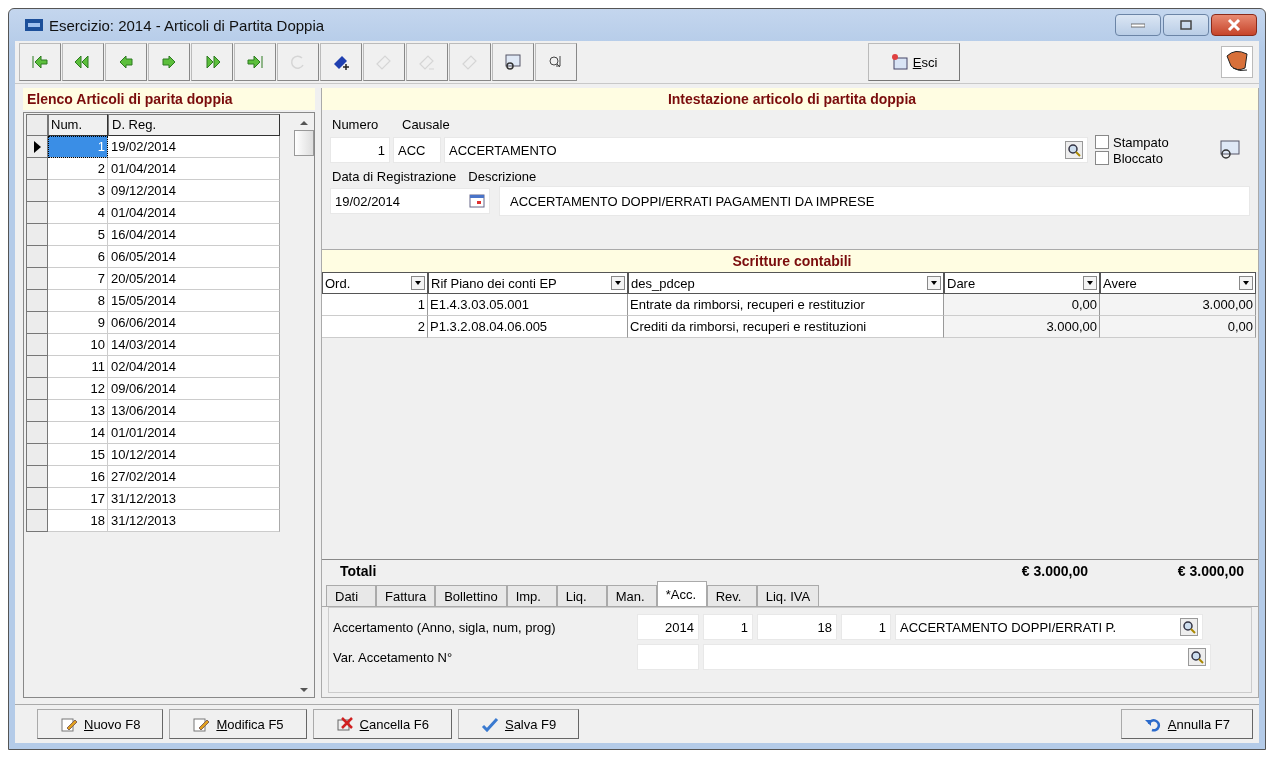  What do you see at coordinates (766, 150) in the screenshot?
I see `causale-field: ACCERTAMENTO` at bounding box center [766, 150].